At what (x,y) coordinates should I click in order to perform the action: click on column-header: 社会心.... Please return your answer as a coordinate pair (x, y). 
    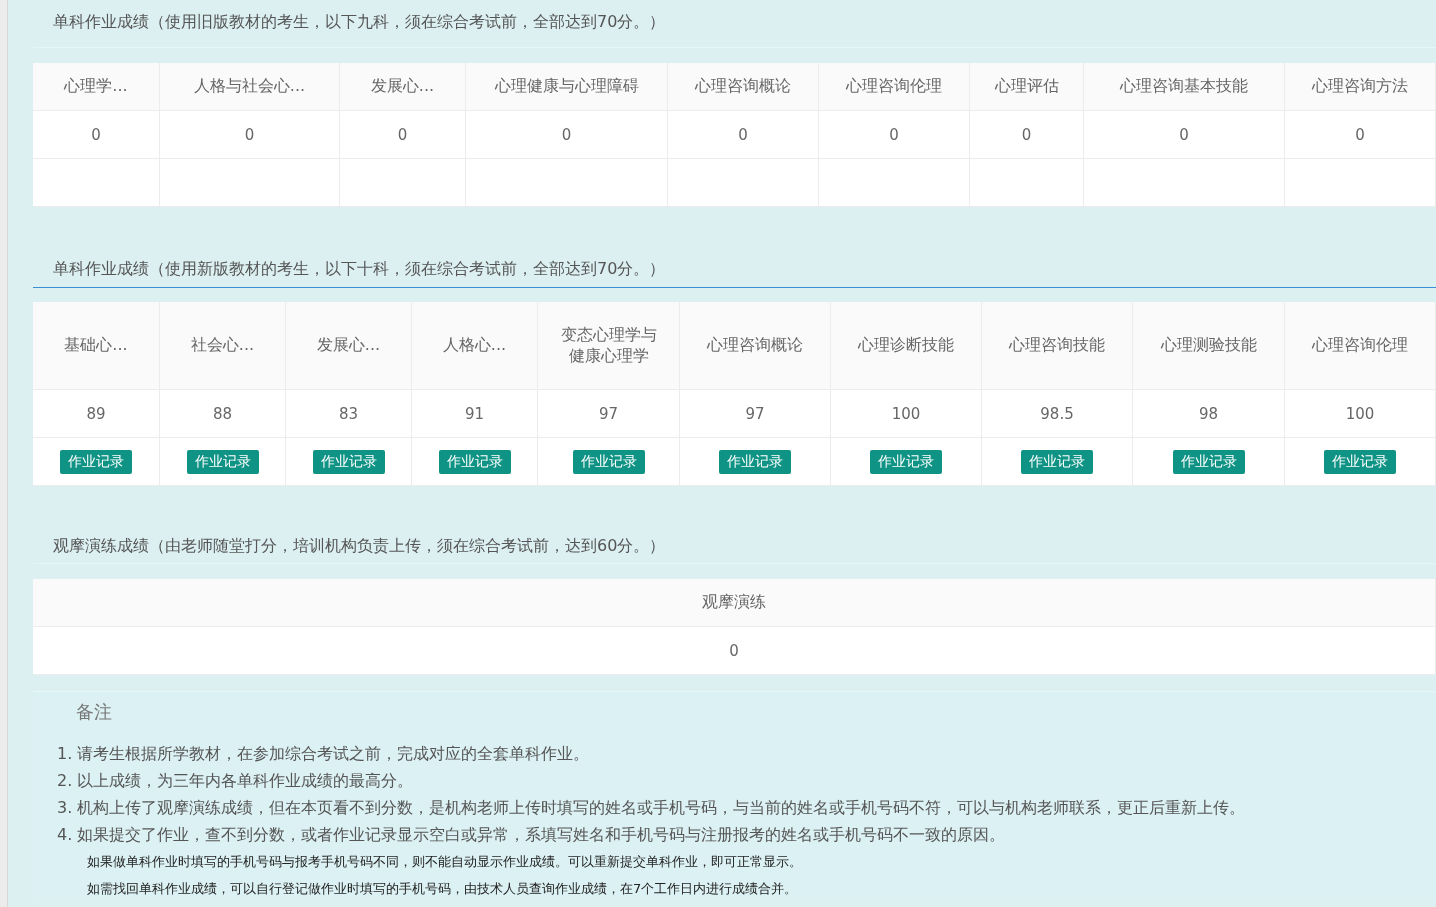
    Looking at the image, I should click on (223, 346).